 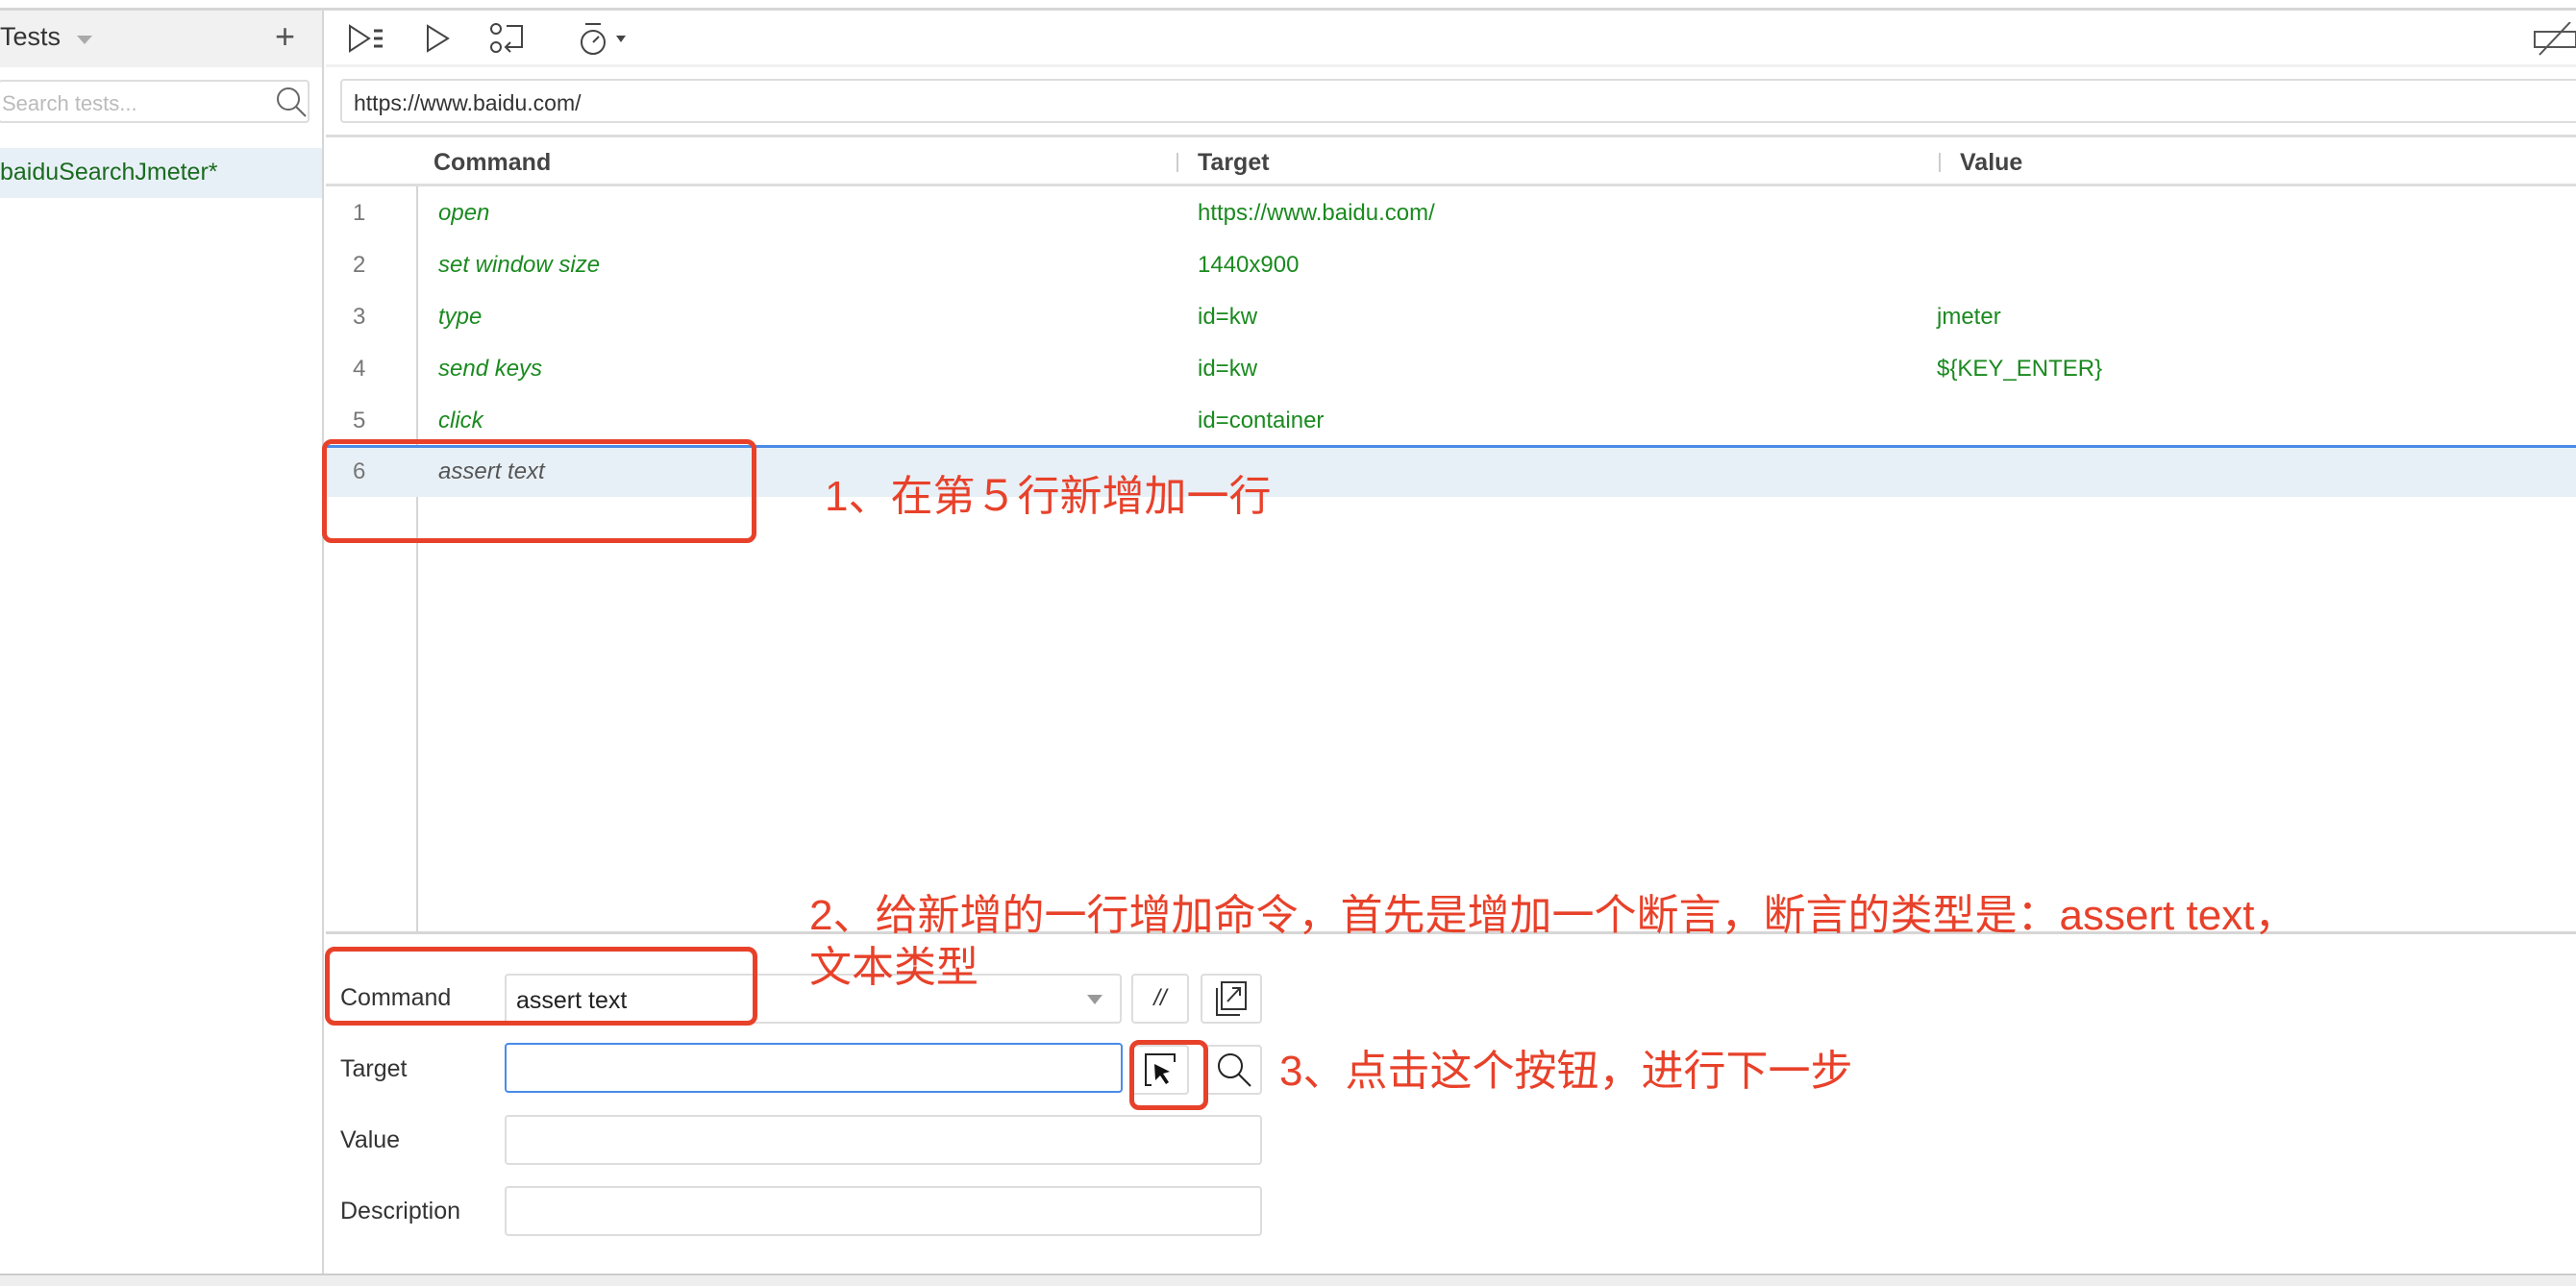 What do you see at coordinates (519, 265) in the screenshot?
I see `row-command: set window size` at bounding box center [519, 265].